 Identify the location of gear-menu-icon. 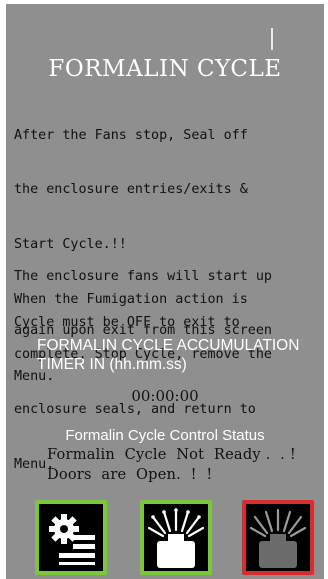
(71, 537).